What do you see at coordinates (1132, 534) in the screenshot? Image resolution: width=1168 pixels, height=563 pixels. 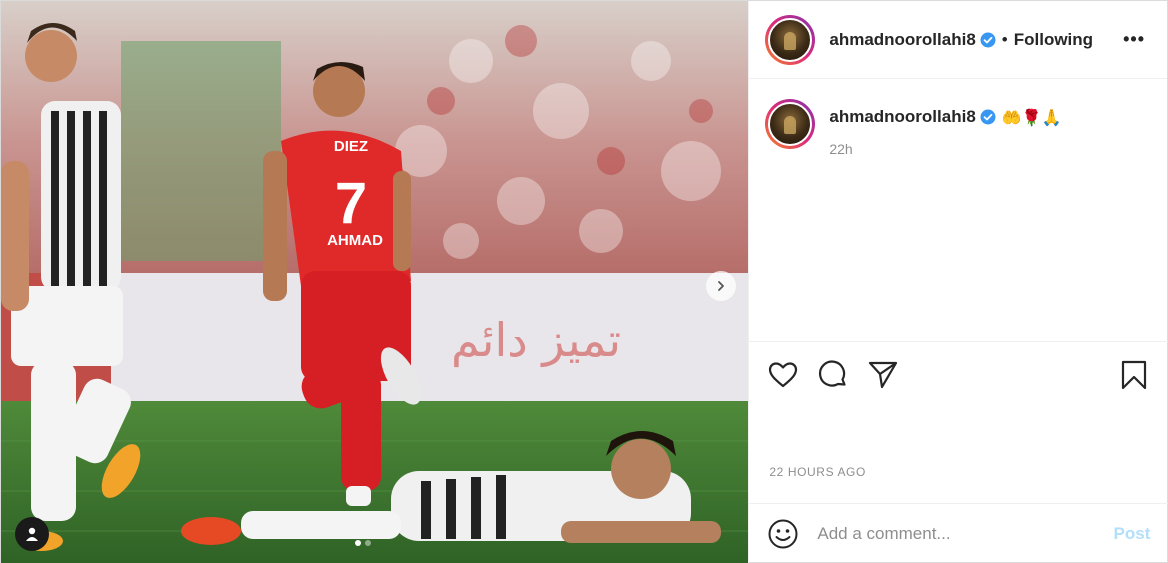 I see `post-comment-button: Post` at bounding box center [1132, 534].